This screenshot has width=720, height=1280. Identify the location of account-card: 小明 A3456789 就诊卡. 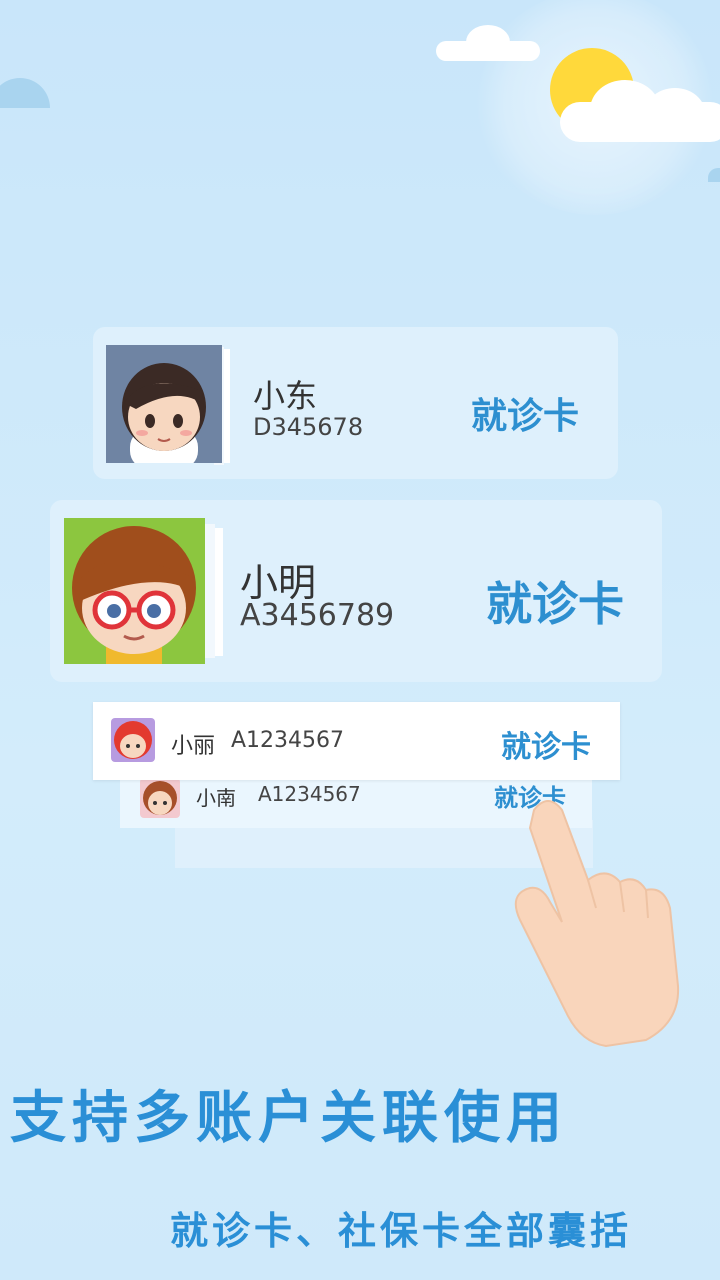
(356, 591).